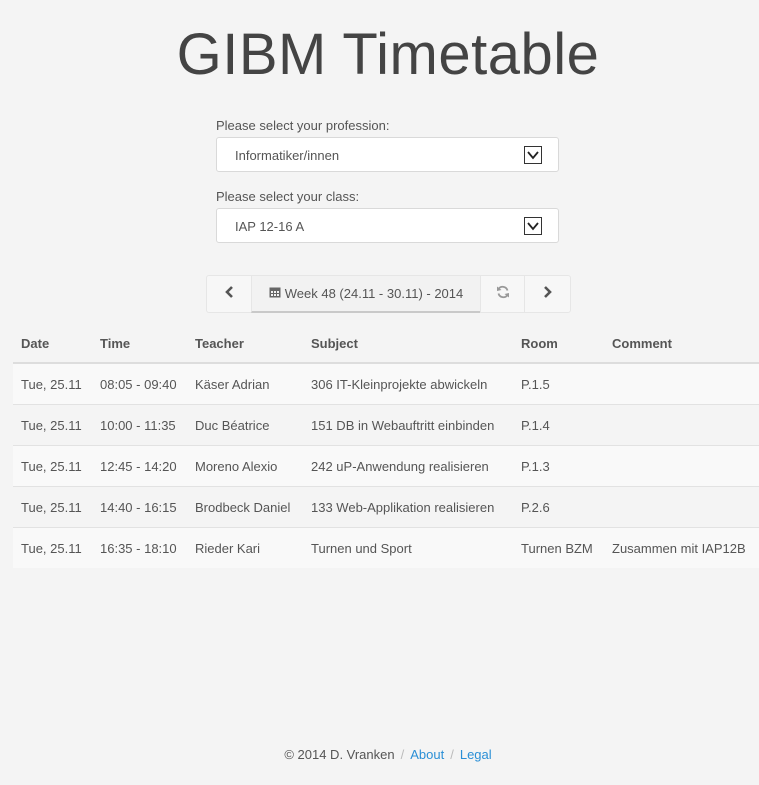  Describe the element at coordinates (476, 754) in the screenshot. I see `legal-link: Legal` at that location.